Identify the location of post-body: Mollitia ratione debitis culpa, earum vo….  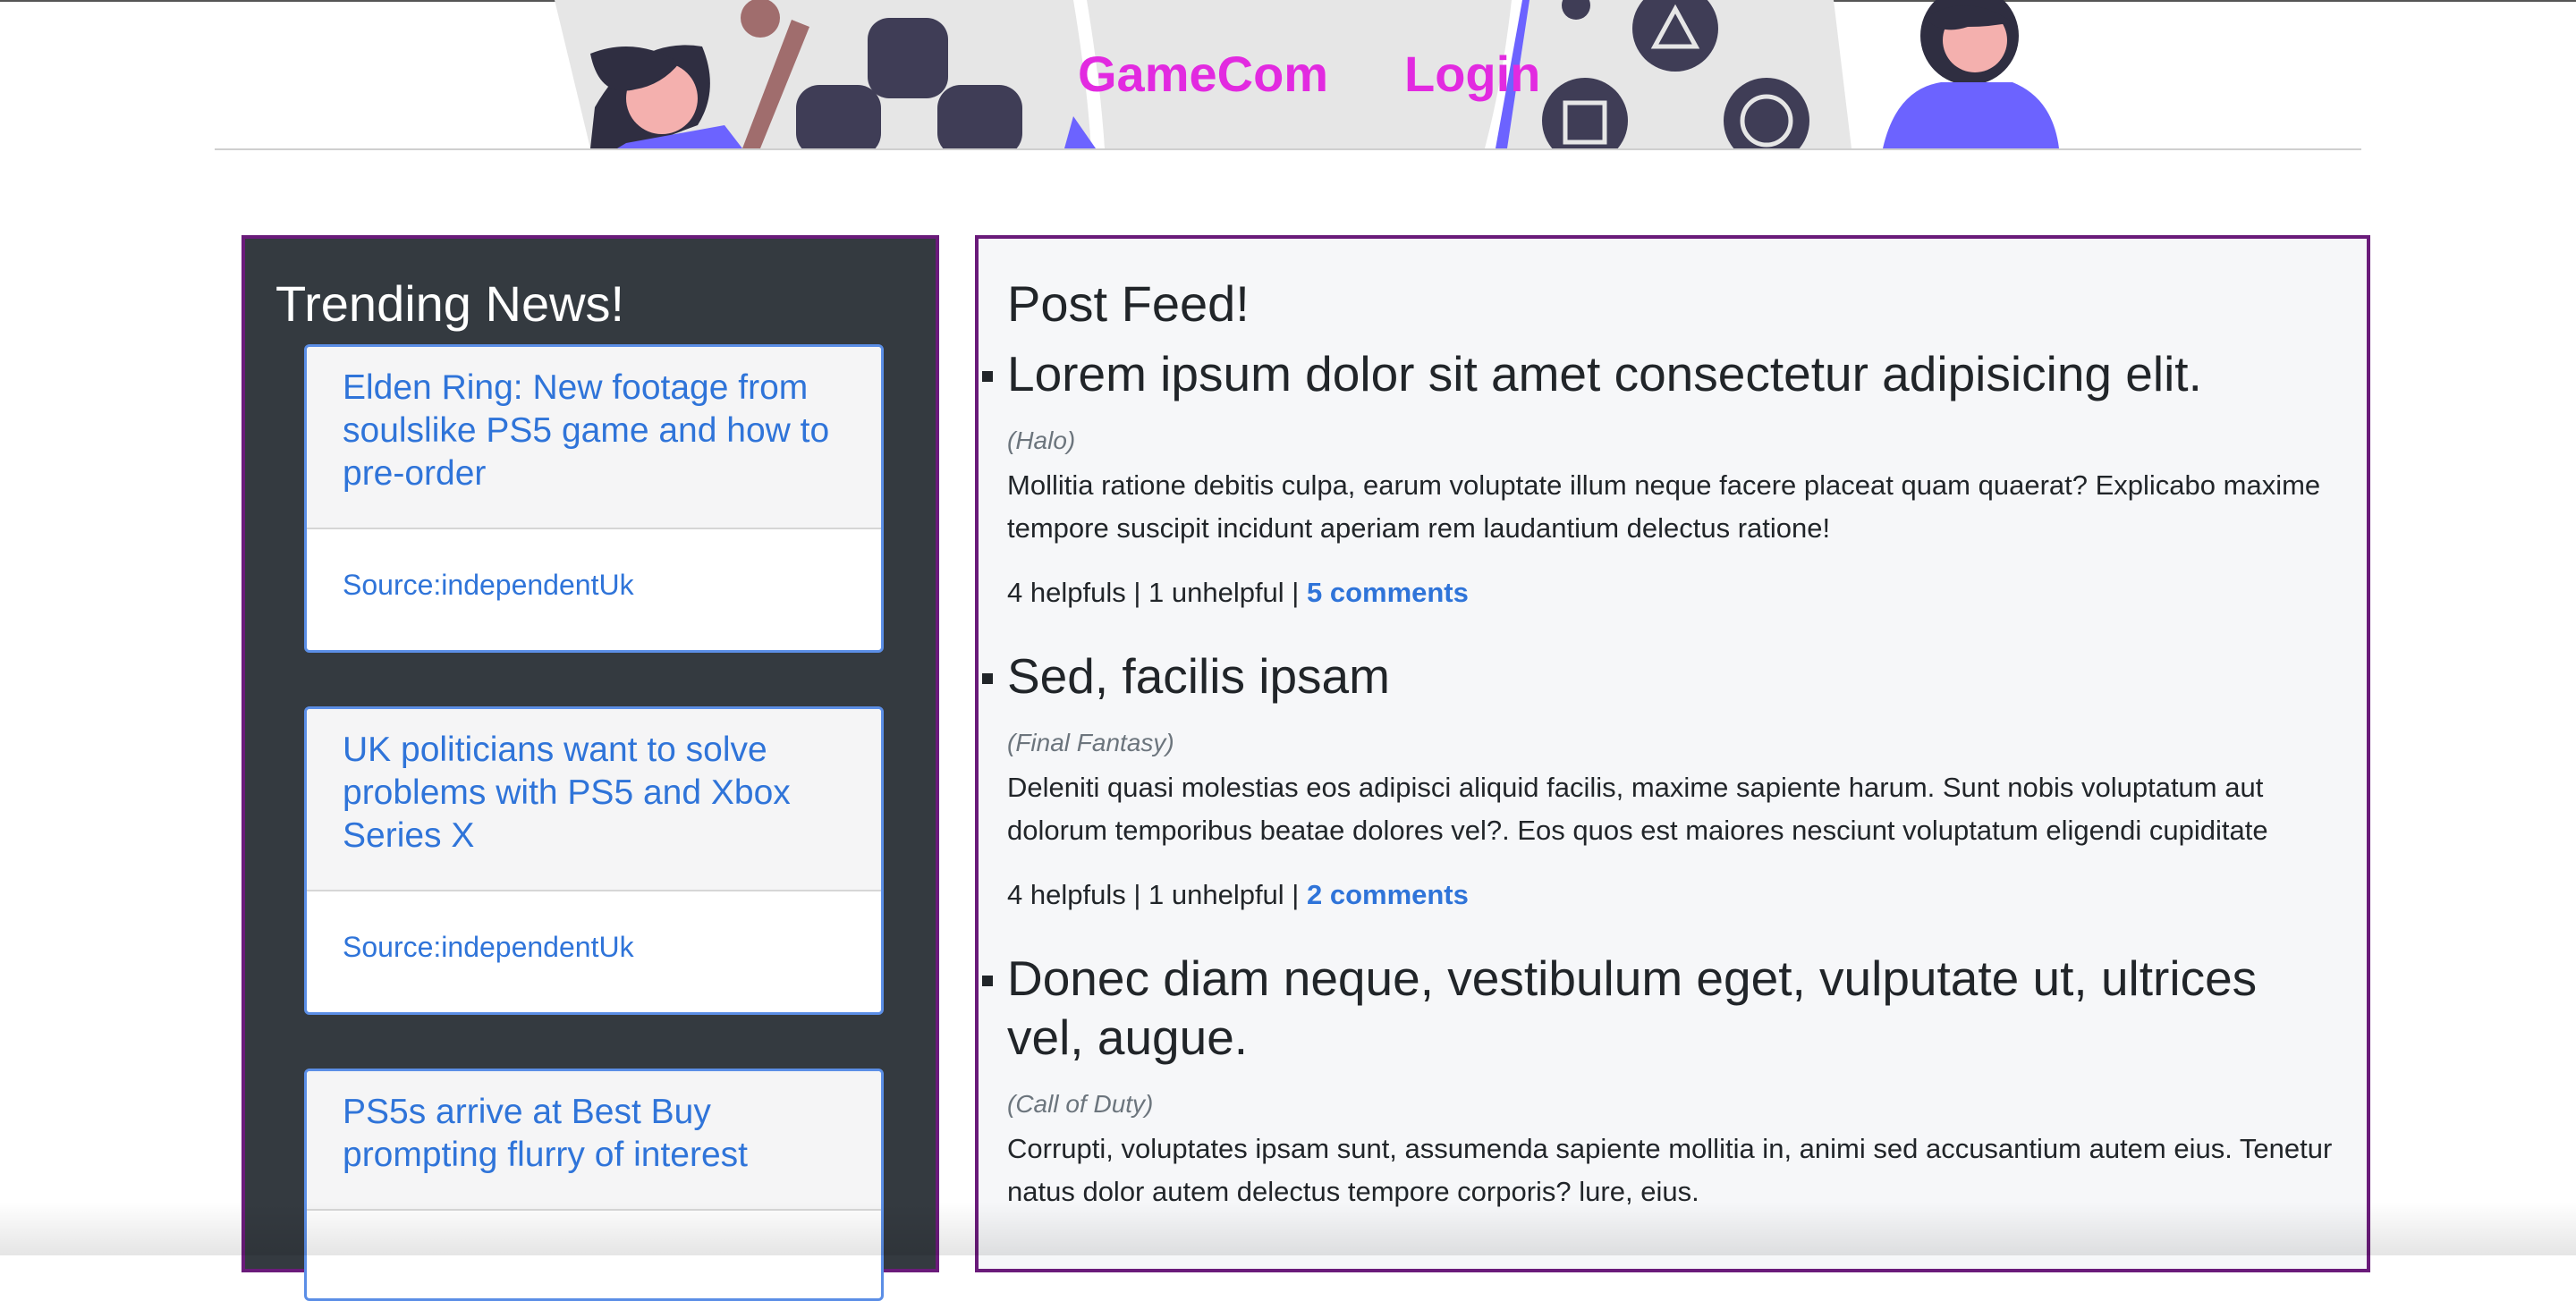
(1664, 507).